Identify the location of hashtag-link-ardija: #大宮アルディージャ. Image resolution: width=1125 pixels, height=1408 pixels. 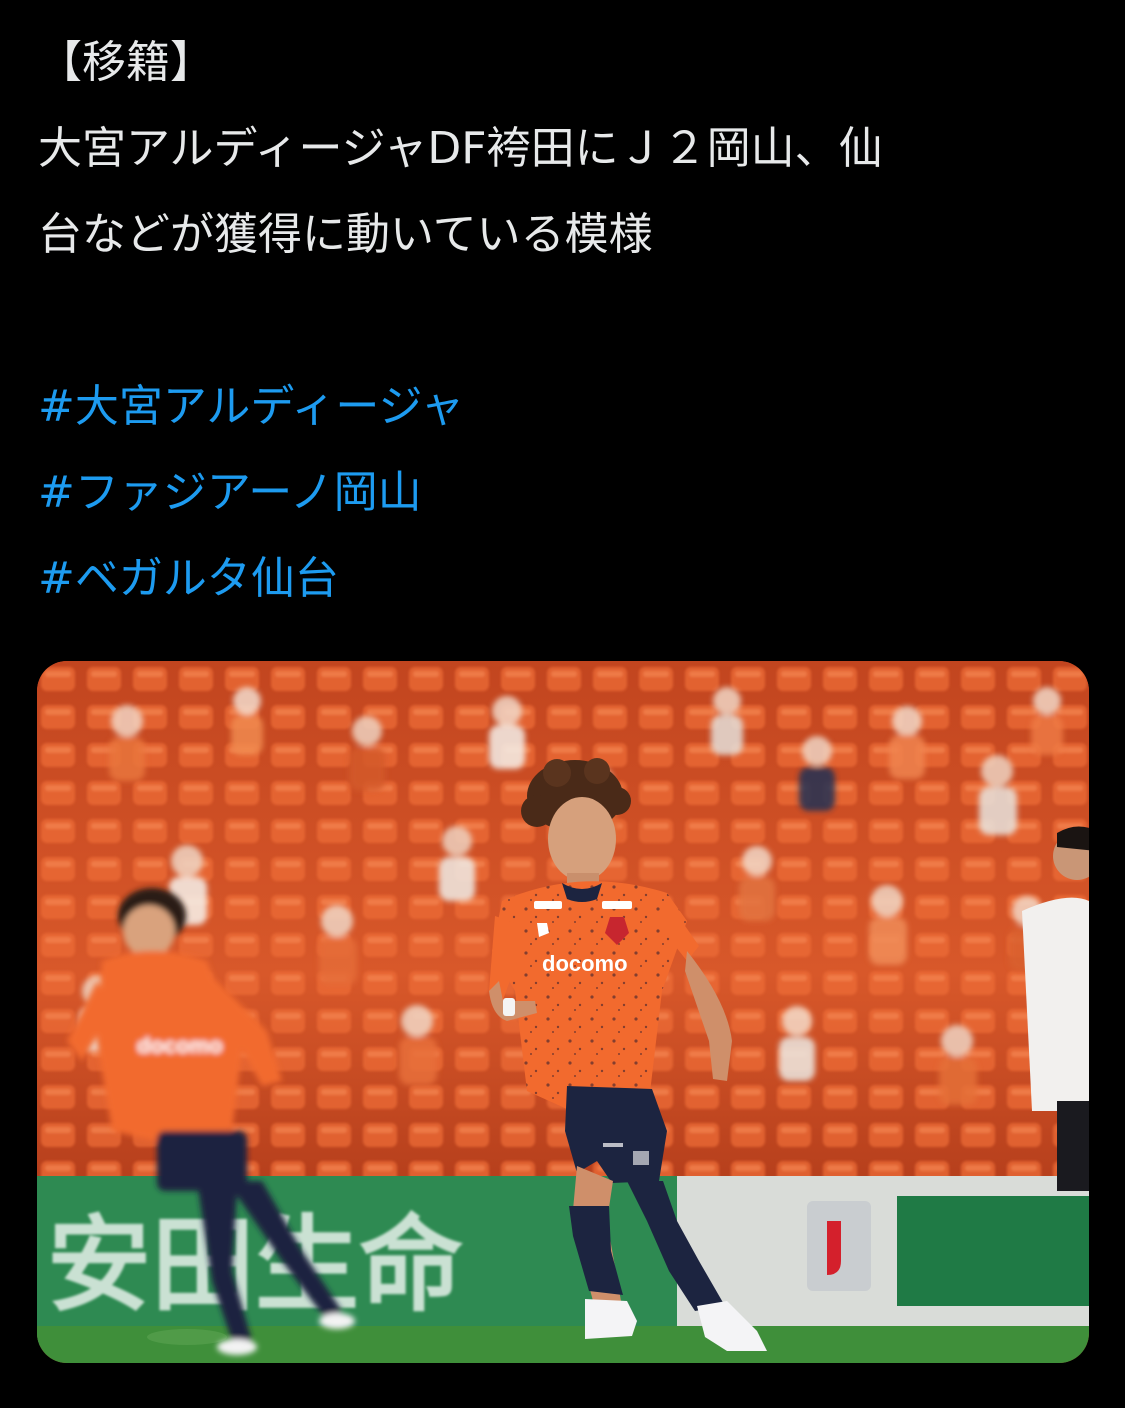
(563, 407).